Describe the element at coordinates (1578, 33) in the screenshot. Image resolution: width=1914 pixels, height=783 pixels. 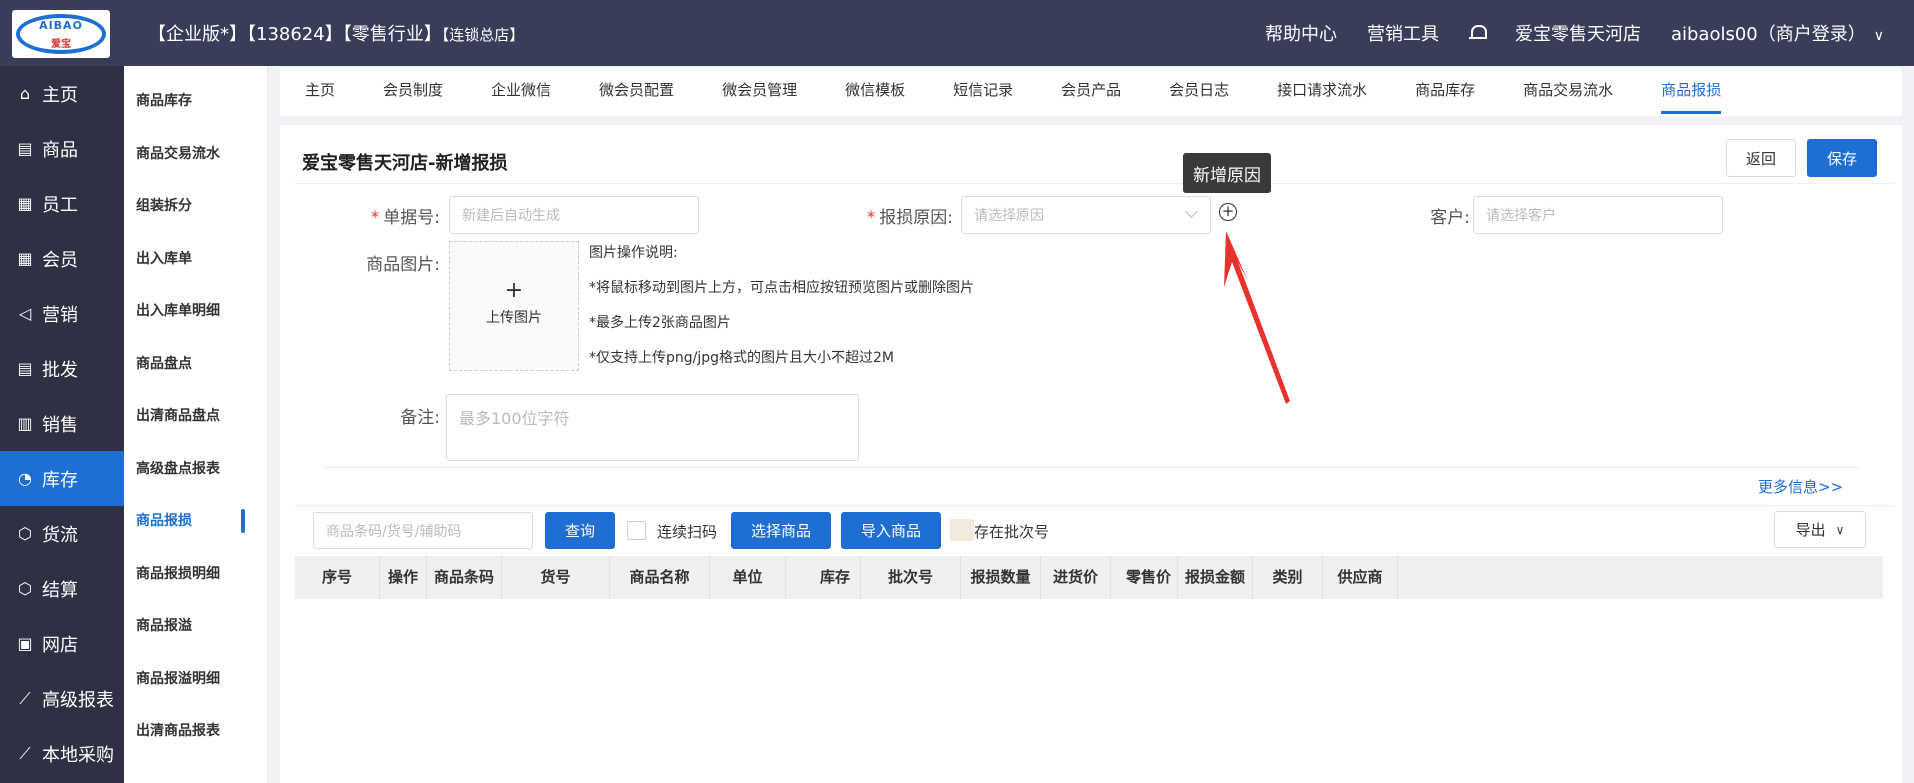
I see `store-name: 爱宝零售天河店` at that location.